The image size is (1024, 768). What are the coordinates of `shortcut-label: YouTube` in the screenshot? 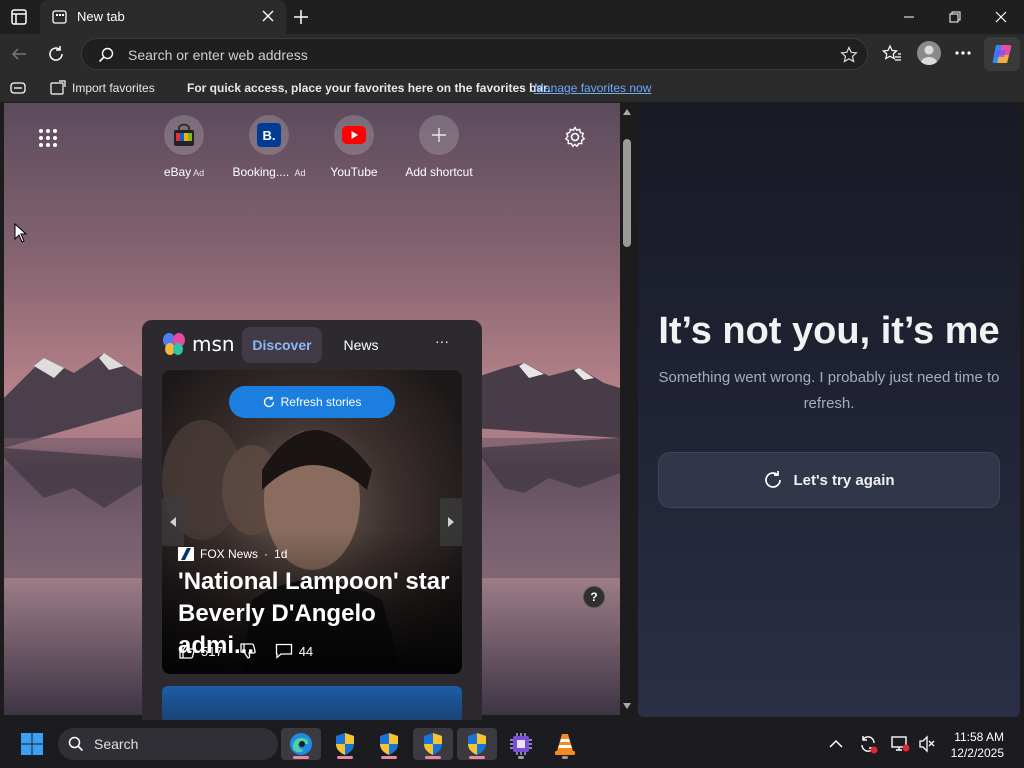 It's located at (354, 172).